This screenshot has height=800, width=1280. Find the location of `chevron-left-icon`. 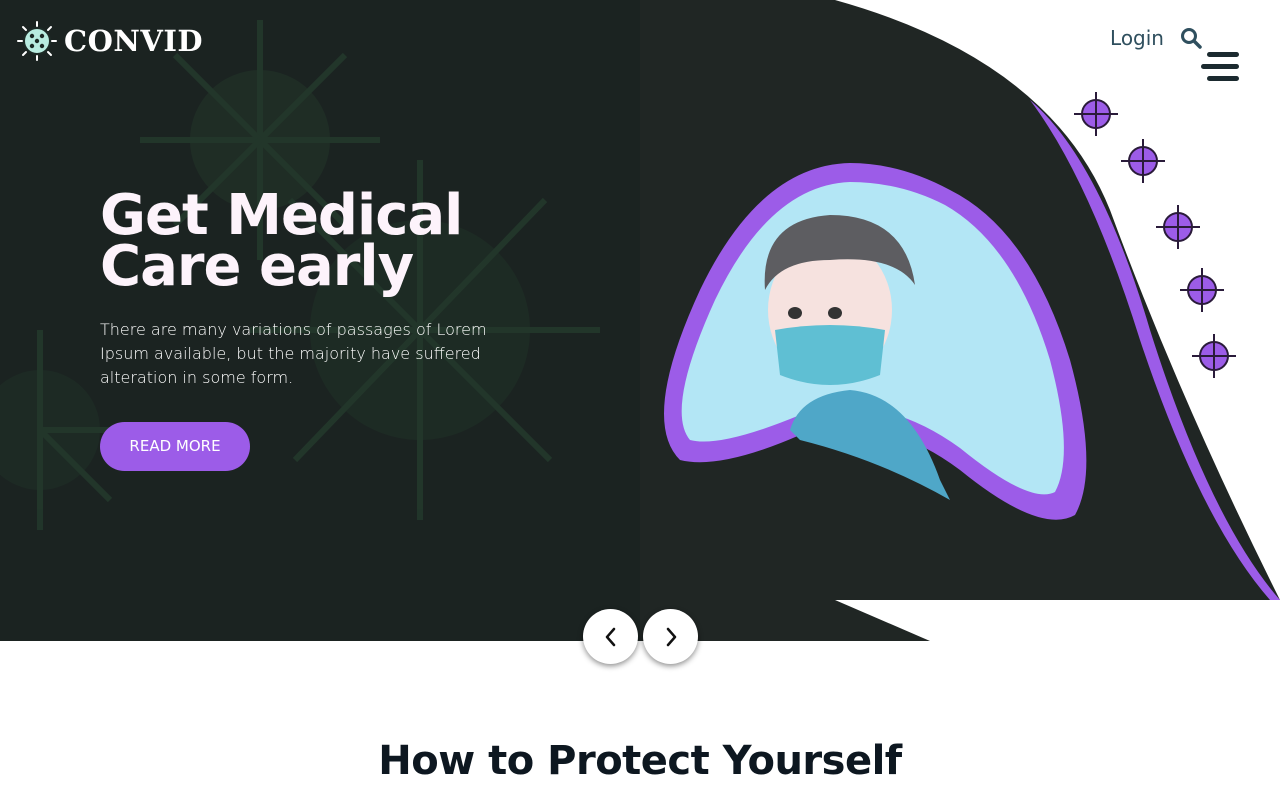

chevron-left-icon is located at coordinates (610, 636).